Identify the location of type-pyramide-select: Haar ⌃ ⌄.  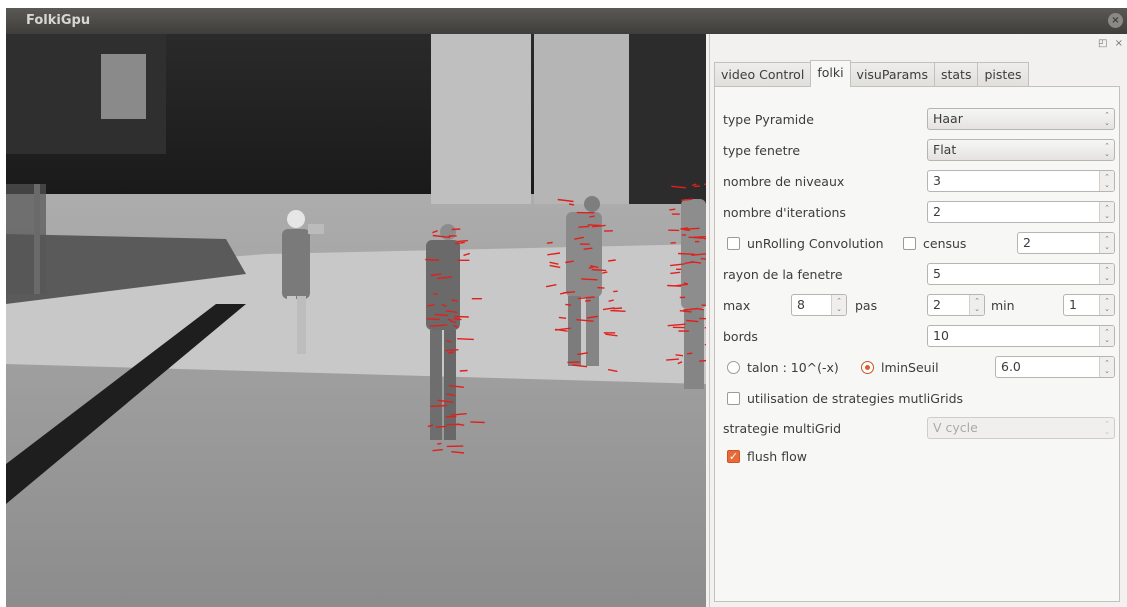
(1021, 119).